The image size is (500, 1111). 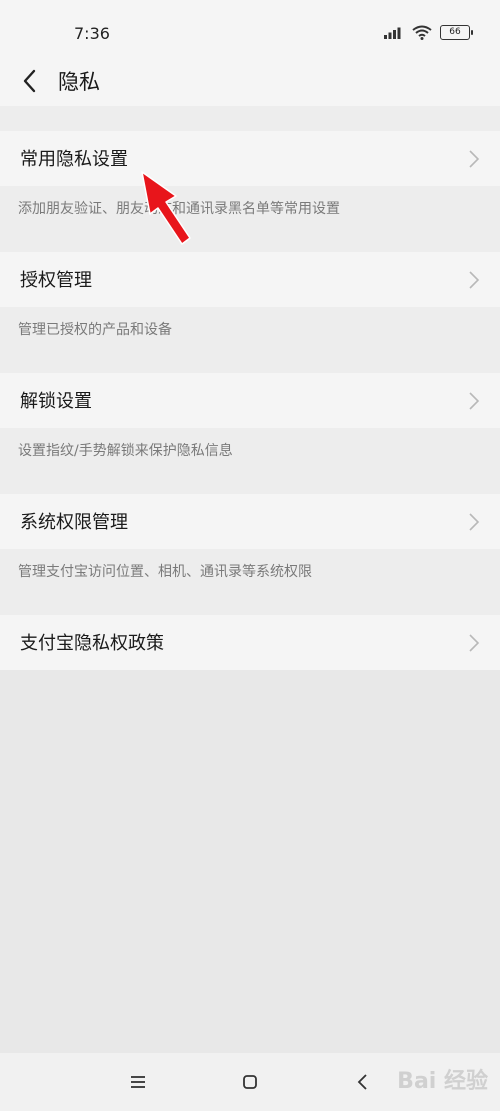 I want to click on page-title: 隐私, so click(x=79, y=82).